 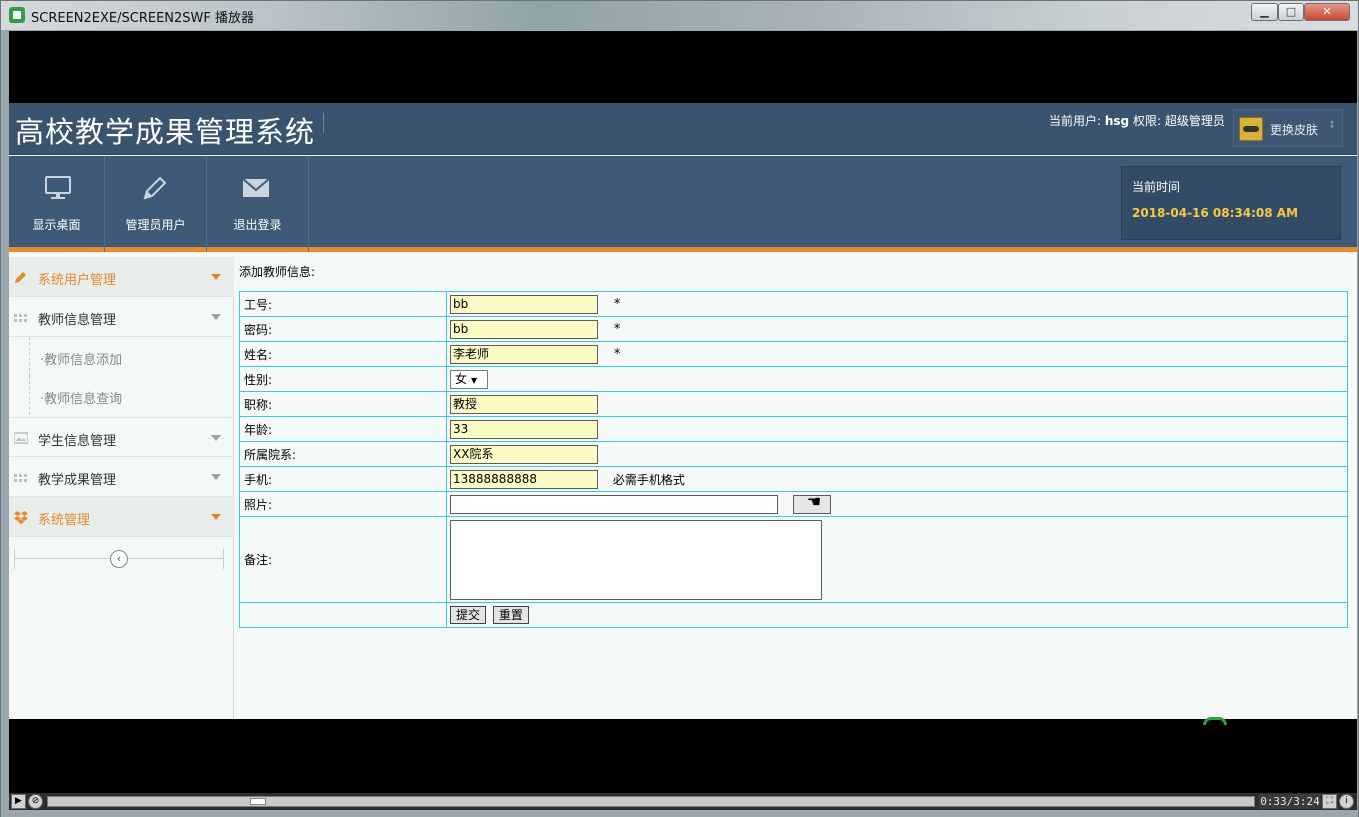 What do you see at coordinates (897, 379) in the screenshot?
I see `gender-cell: 女 ▼` at bounding box center [897, 379].